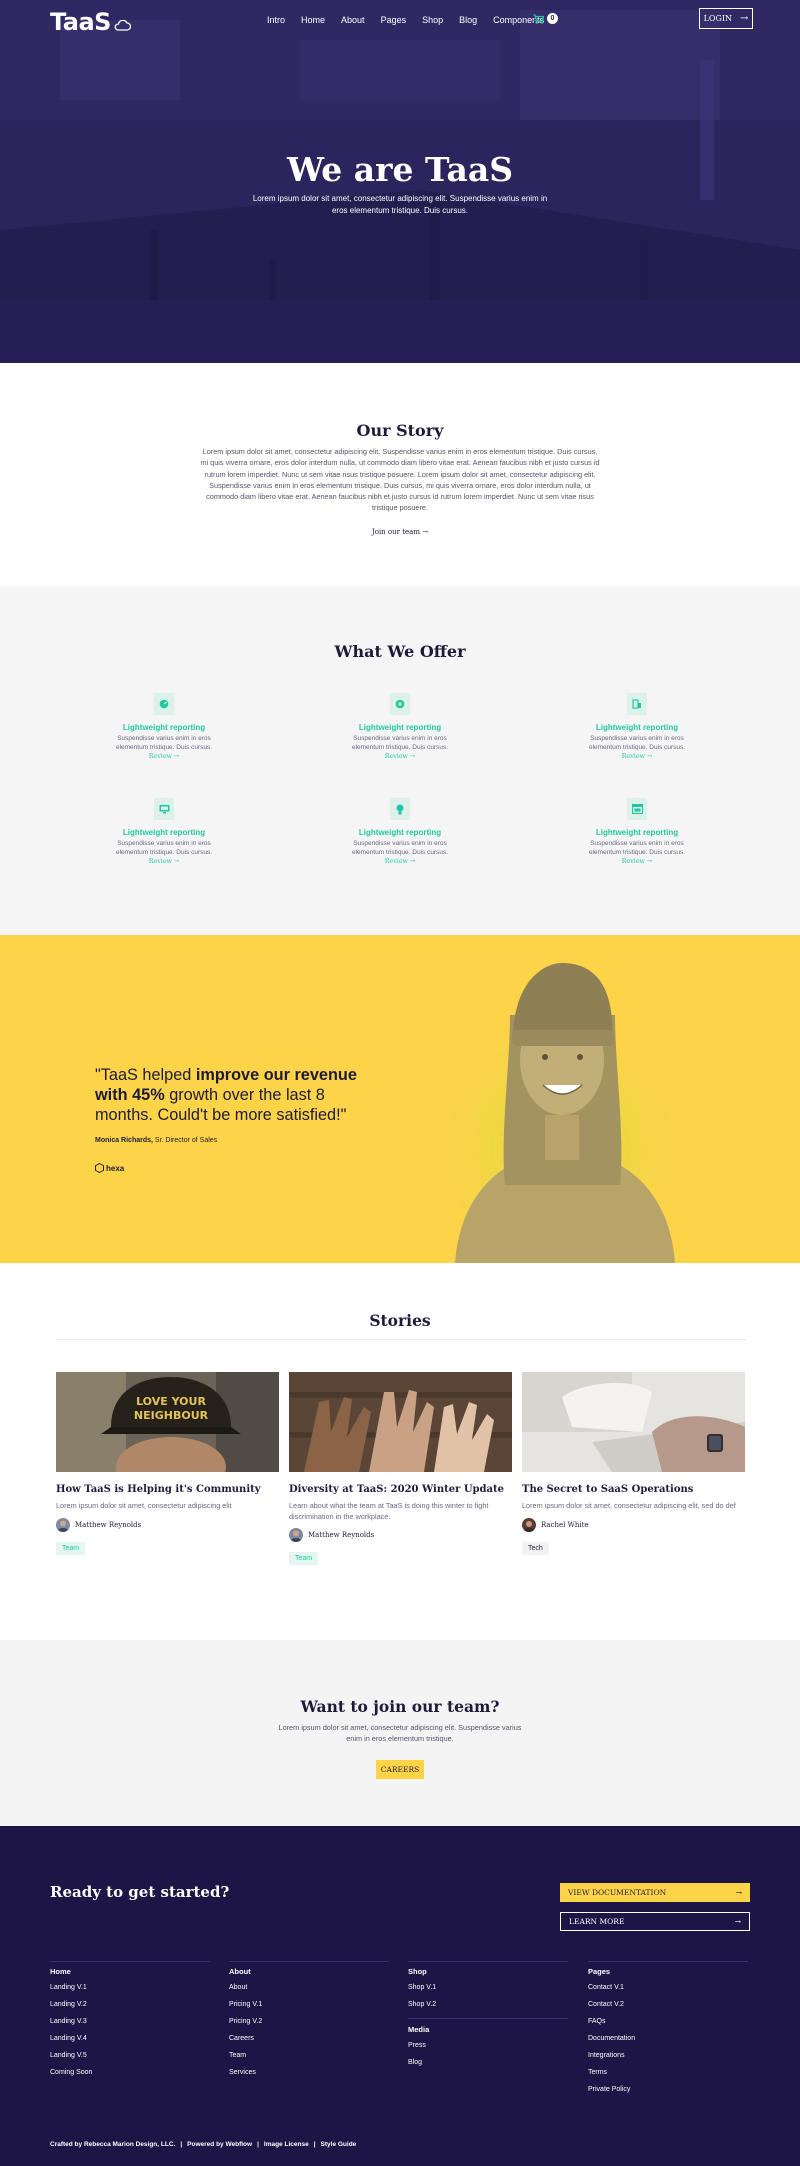  I want to click on avatar, so click(529, 1524).